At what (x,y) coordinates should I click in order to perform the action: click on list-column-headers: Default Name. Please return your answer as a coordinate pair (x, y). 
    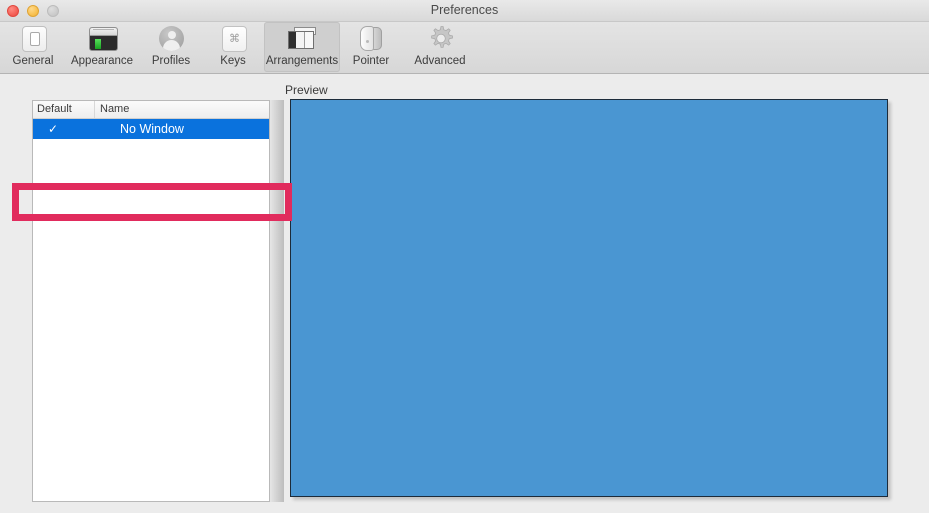
    Looking at the image, I should click on (151, 110).